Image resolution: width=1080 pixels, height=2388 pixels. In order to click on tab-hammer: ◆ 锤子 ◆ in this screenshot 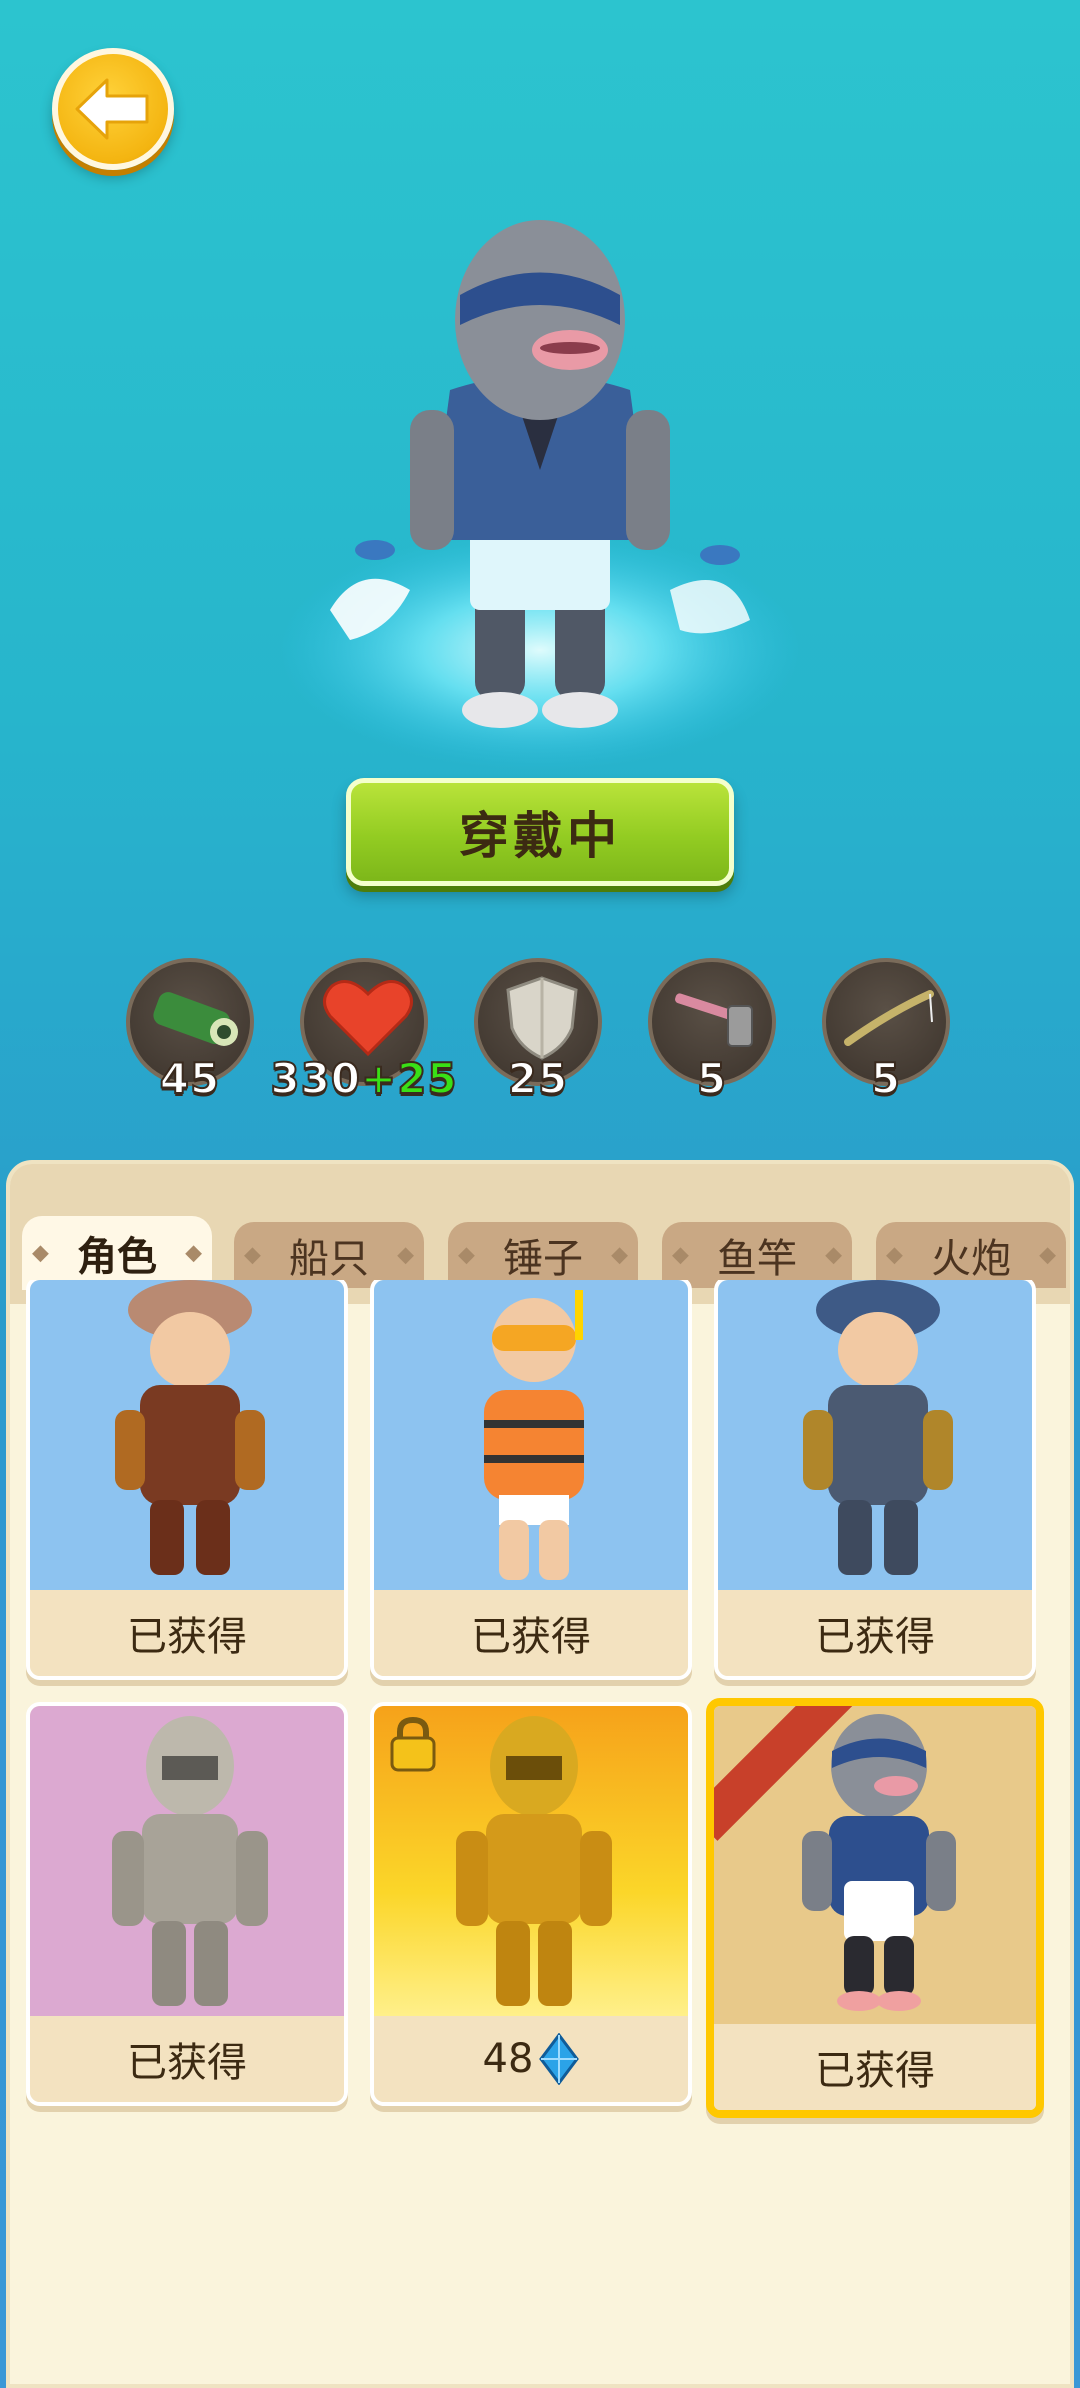, I will do `click(543, 1255)`.